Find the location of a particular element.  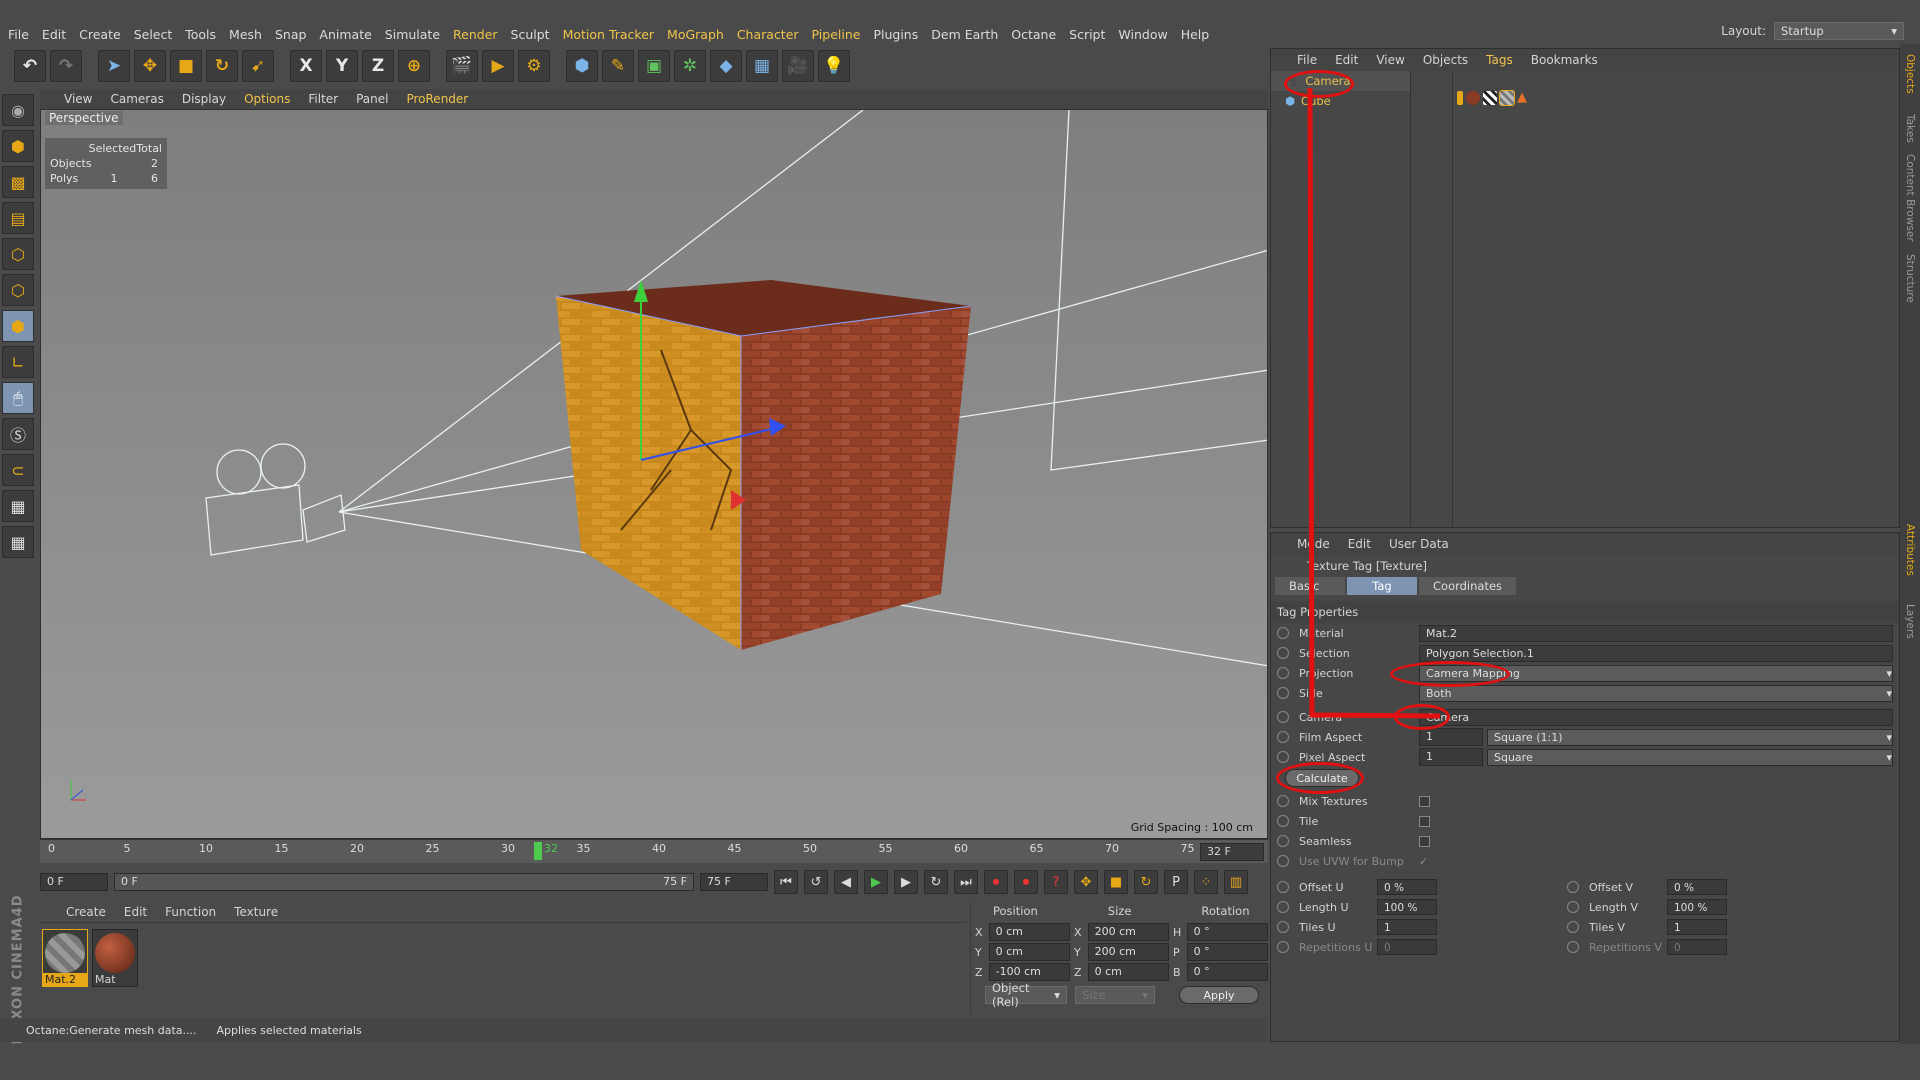

texture-tag-mat2-icon is located at coordinates (1507, 98).